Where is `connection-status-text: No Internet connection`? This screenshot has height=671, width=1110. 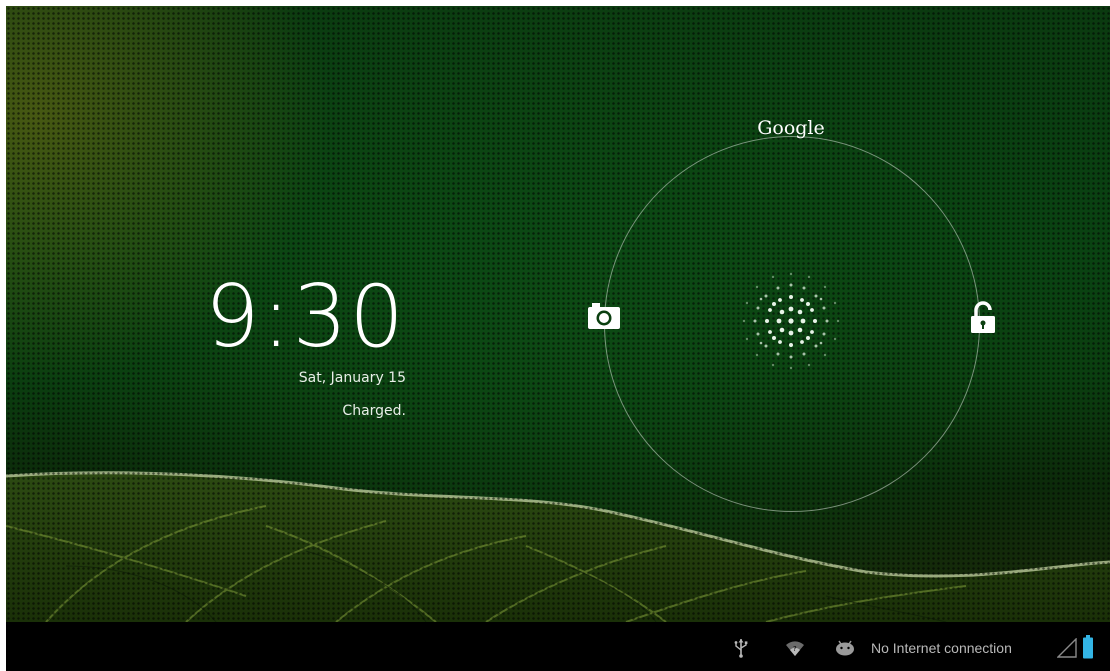 connection-status-text: No Internet connection is located at coordinates (941, 648).